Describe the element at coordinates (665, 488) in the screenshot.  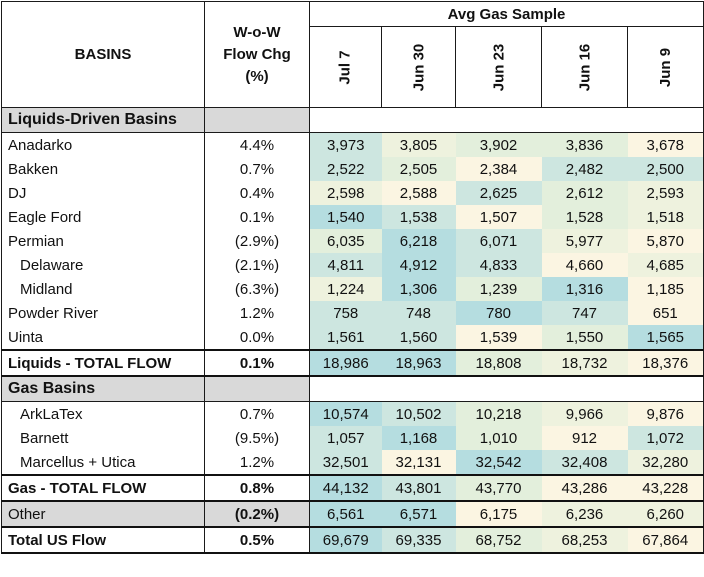
I see `value-cell: 43,228` at that location.